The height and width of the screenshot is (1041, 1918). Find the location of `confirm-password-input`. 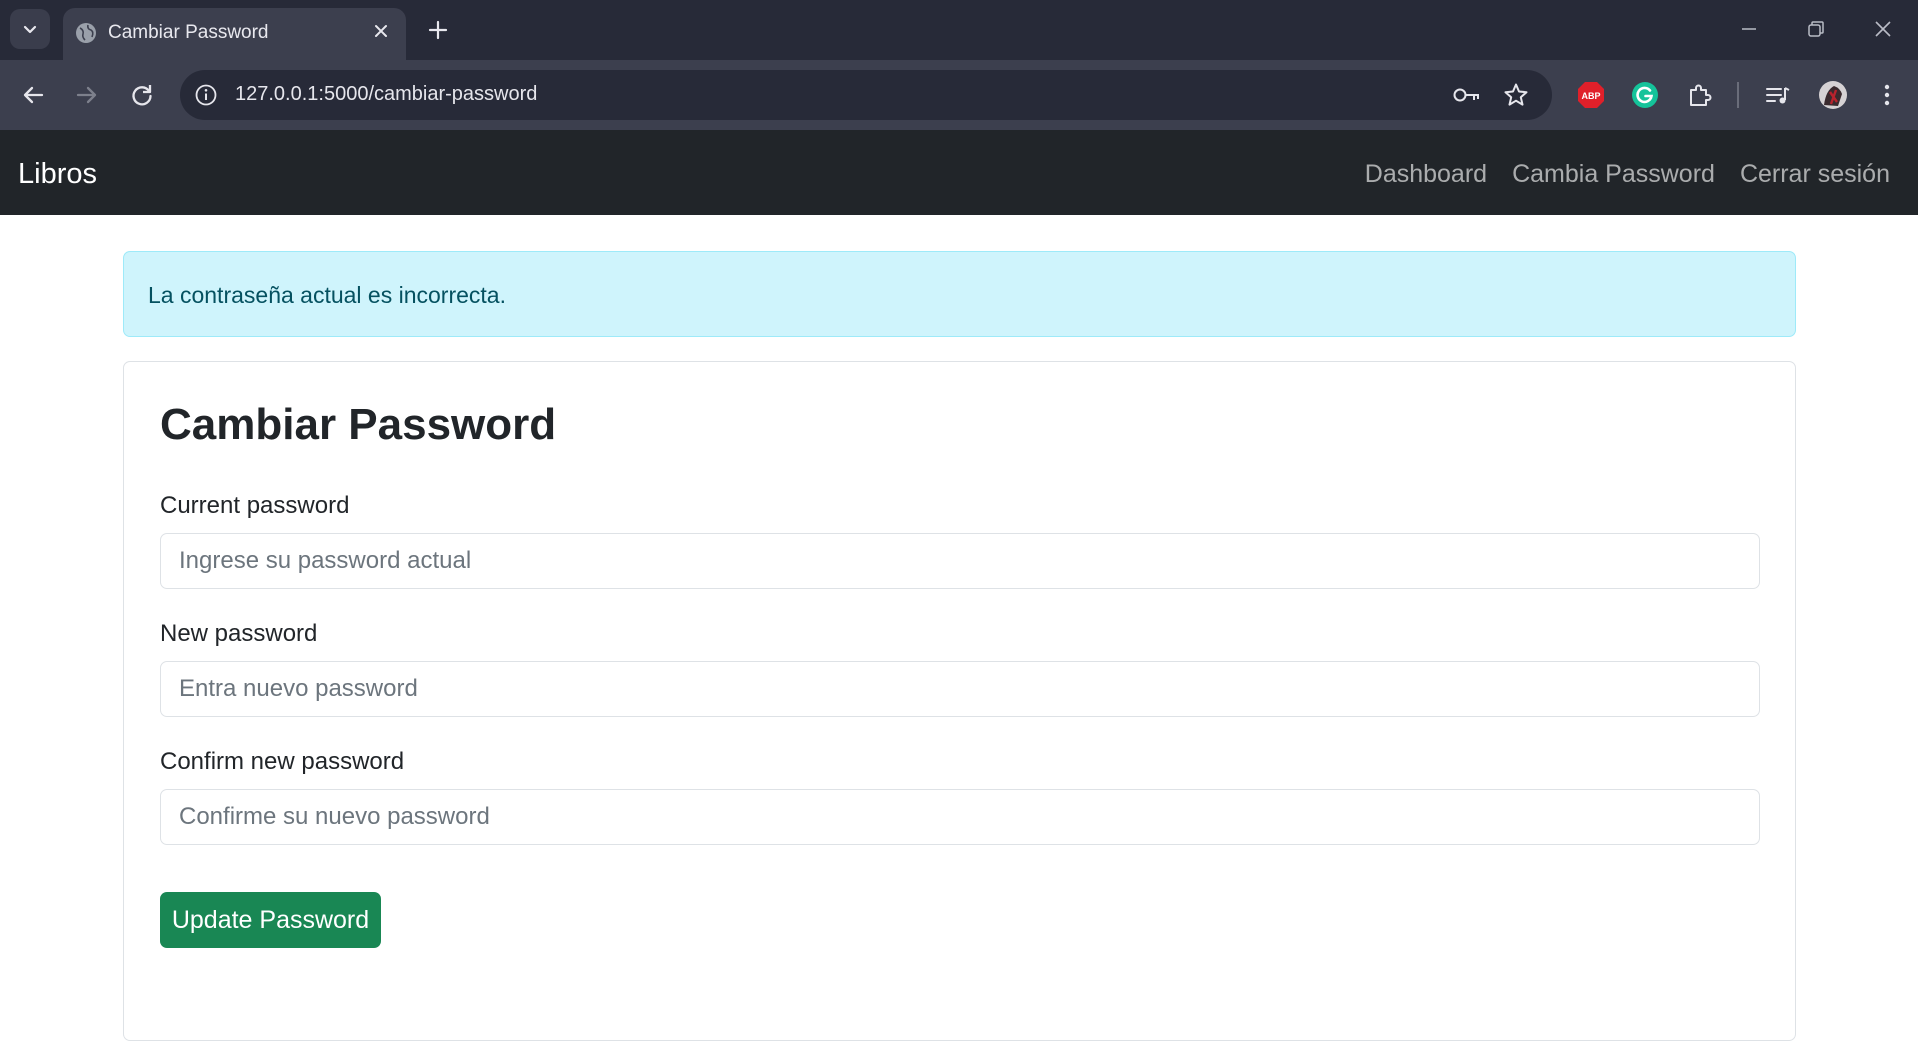

confirm-password-input is located at coordinates (960, 817).